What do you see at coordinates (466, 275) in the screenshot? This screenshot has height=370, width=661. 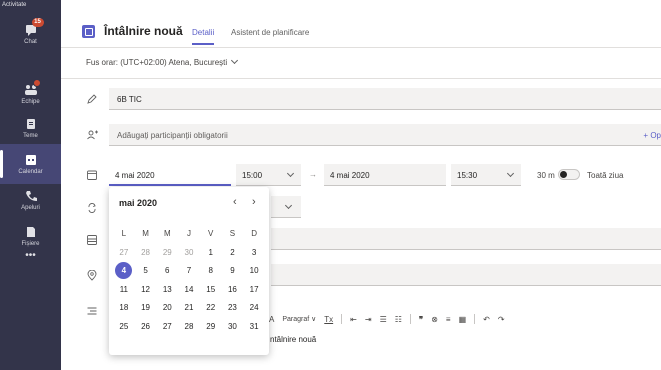 I see `location-input` at bounding box center [466, 275].